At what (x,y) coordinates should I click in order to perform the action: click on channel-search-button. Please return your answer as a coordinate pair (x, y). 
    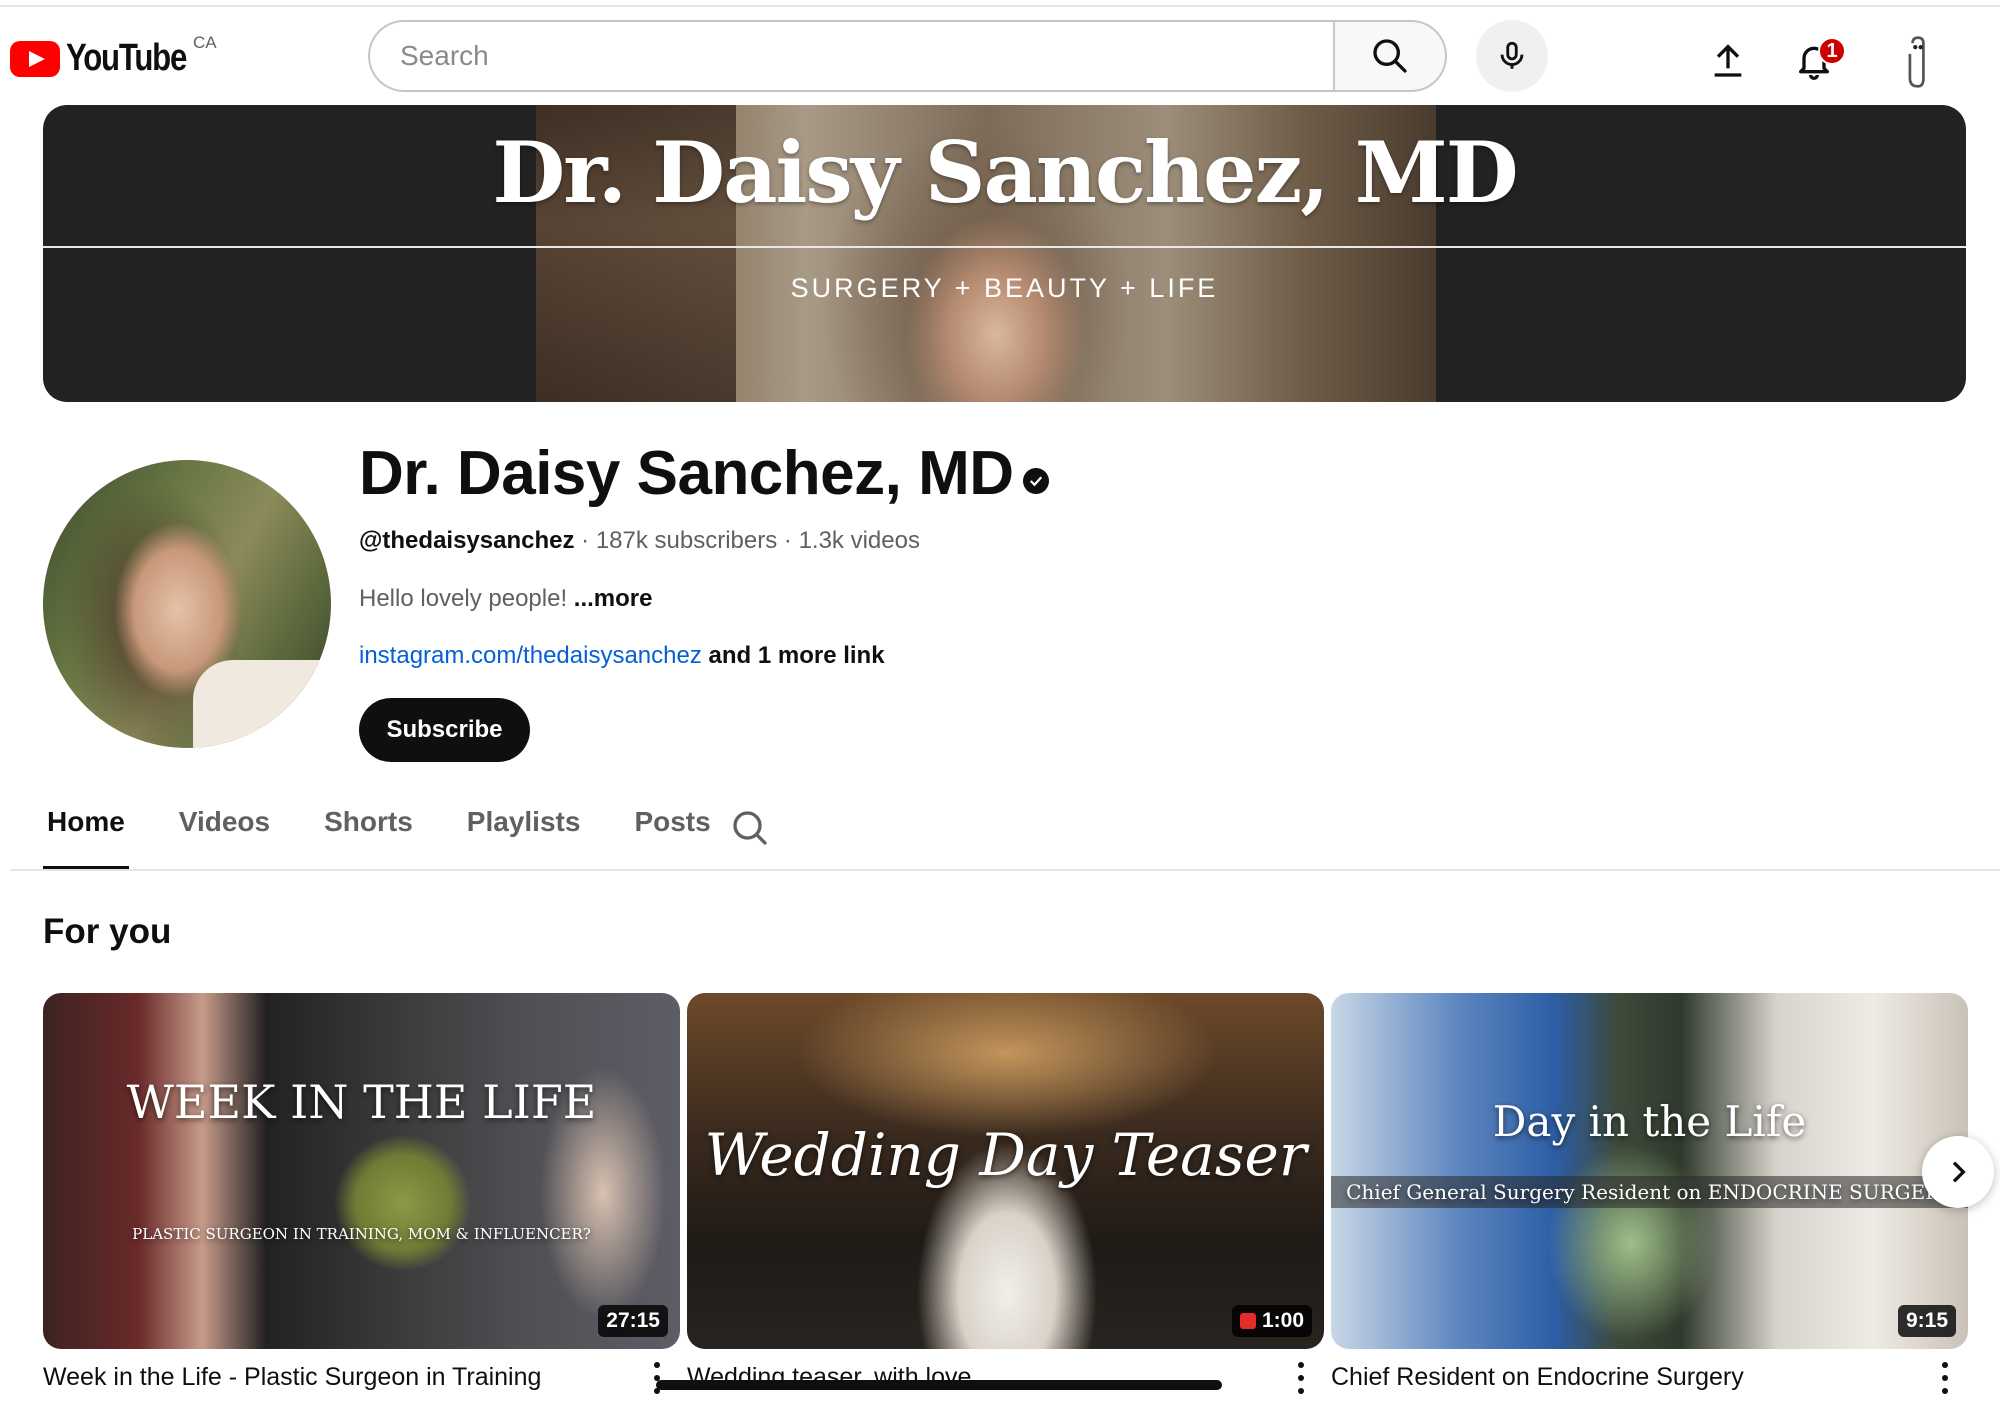
    Looking at the image, I should click on (750, 828).